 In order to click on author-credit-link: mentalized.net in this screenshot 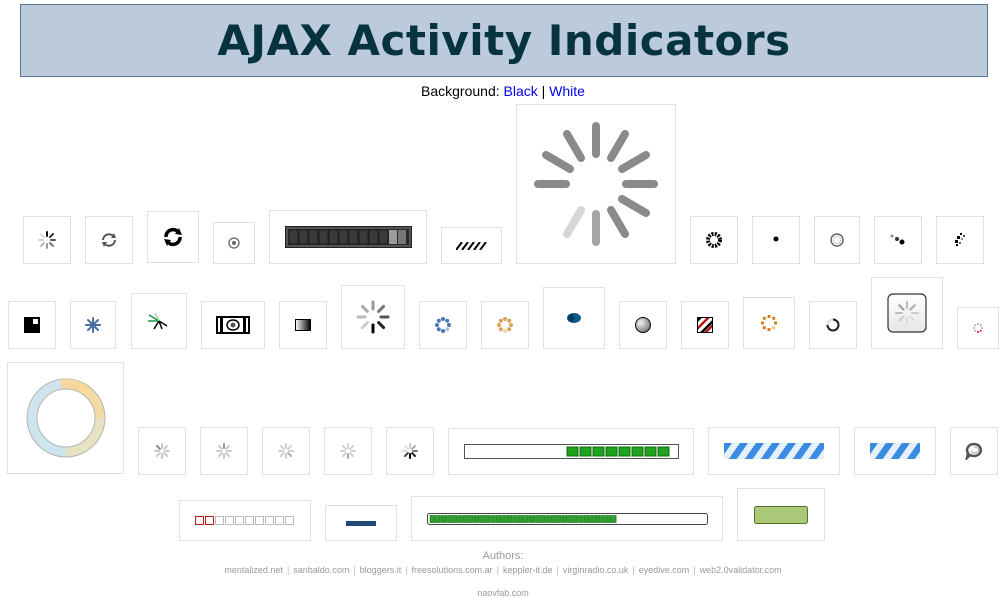, I will do `click(253, 570)`.